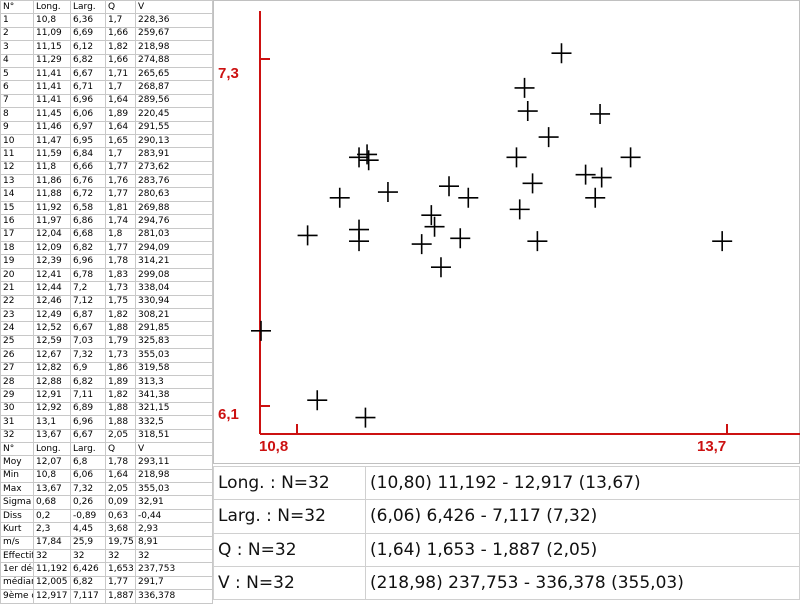  I want to click on grid-row: 17 12,04 6,68 1,8 281,03, so click(106, 235).